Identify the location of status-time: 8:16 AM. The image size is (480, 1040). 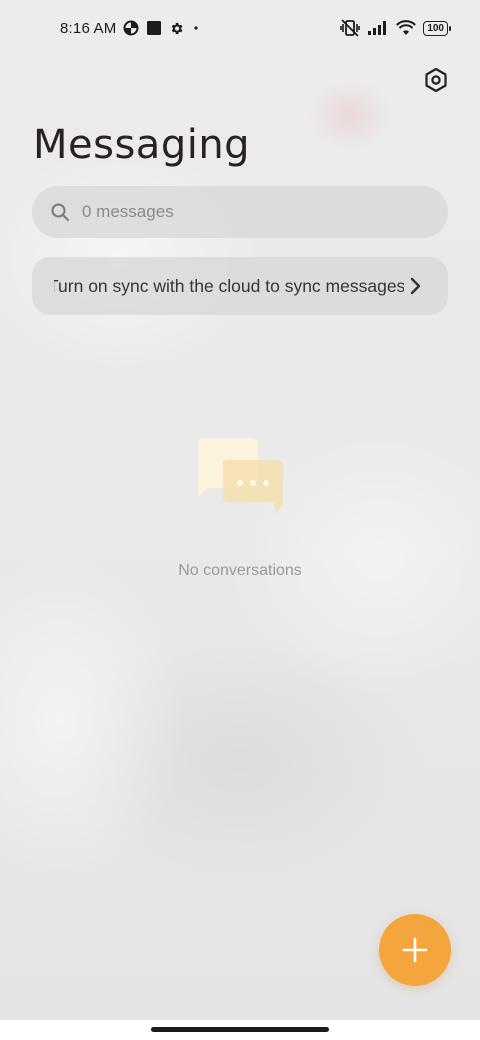
(88, 28).